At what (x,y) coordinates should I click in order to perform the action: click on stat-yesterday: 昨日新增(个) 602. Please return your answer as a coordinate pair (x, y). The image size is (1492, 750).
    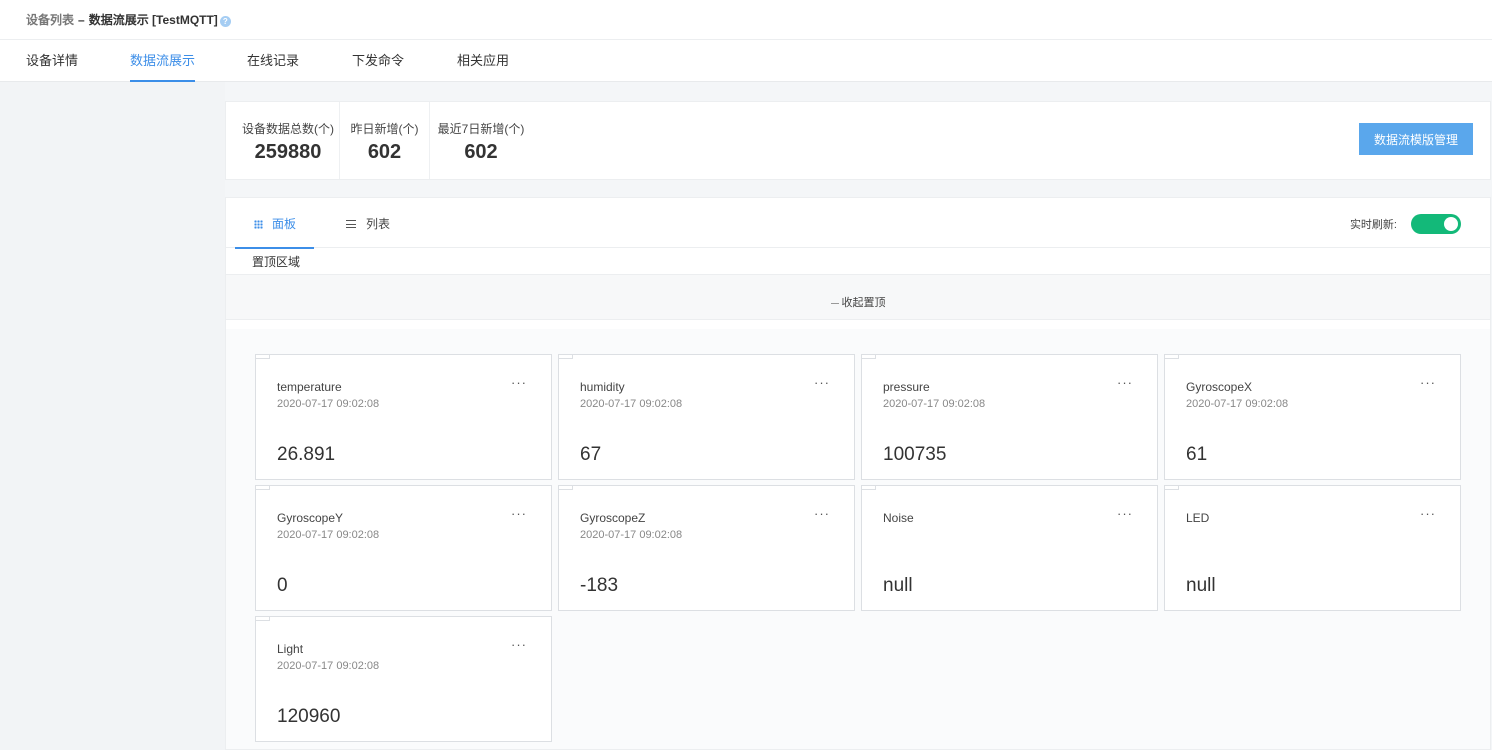
    Looking at the image, I should click on (384, 140).